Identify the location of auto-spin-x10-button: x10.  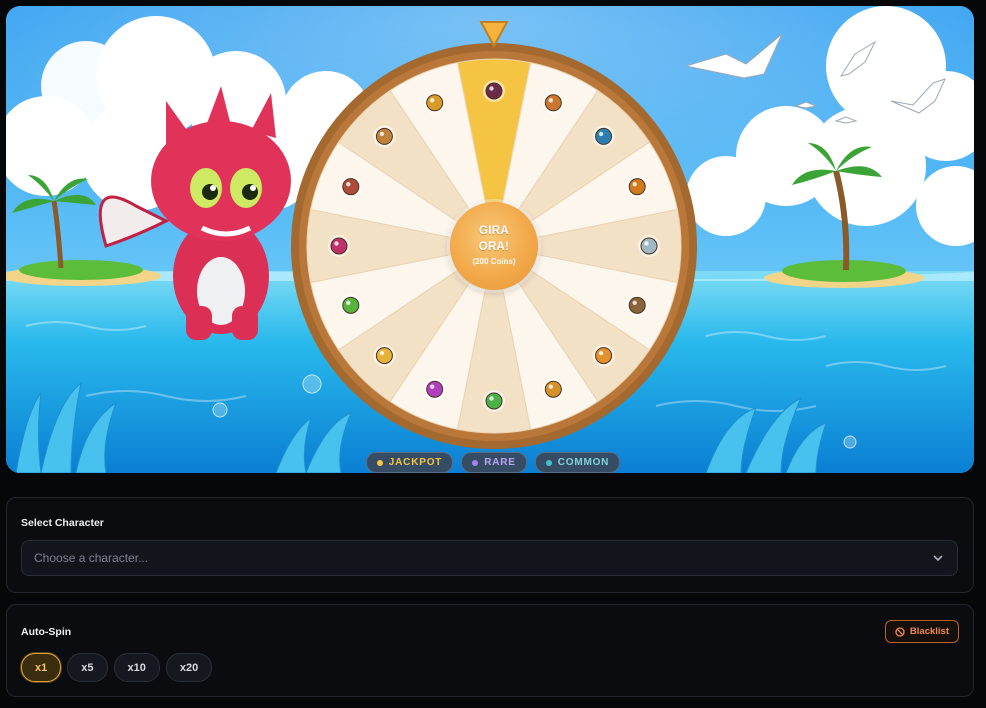
(136, 667).